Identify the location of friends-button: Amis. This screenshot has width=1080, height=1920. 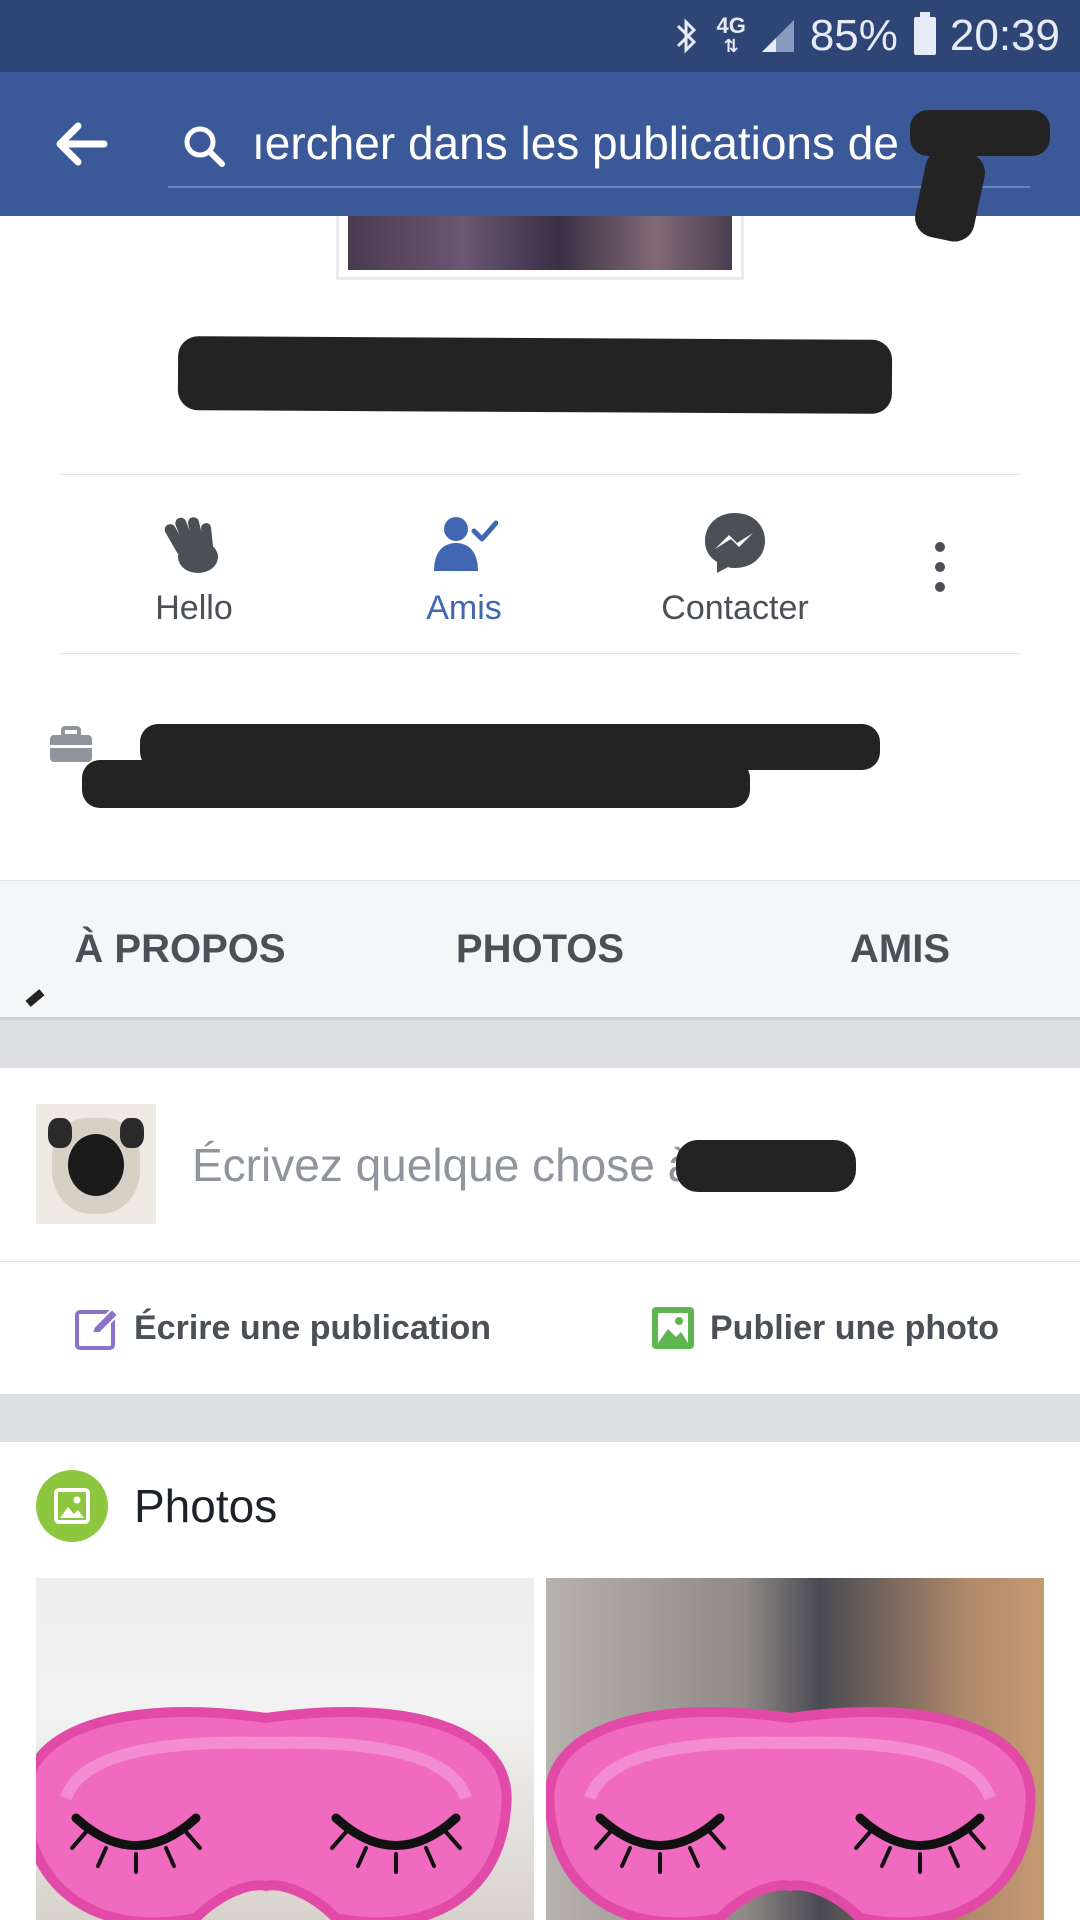
(464, 565).